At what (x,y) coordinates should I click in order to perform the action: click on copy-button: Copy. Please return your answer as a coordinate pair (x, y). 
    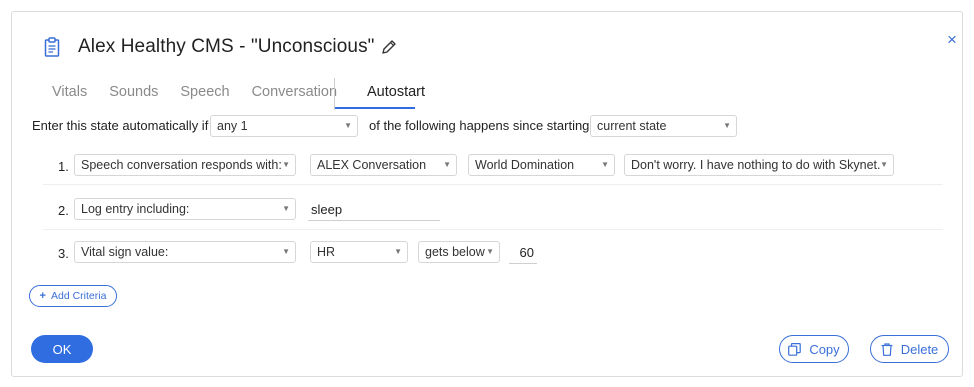
    Looking at the image, I should click on (814, 349).